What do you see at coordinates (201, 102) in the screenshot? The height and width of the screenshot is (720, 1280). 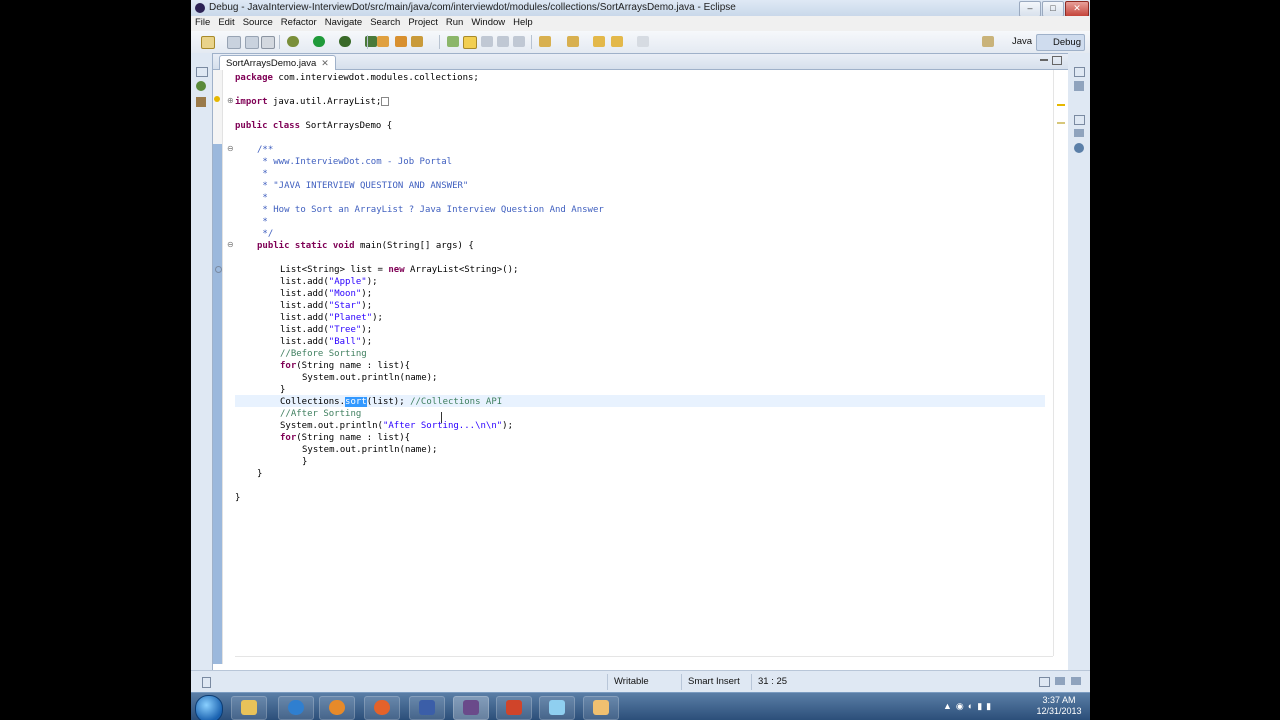 I see `variables-view-icon` at bounding box center [201, 102].